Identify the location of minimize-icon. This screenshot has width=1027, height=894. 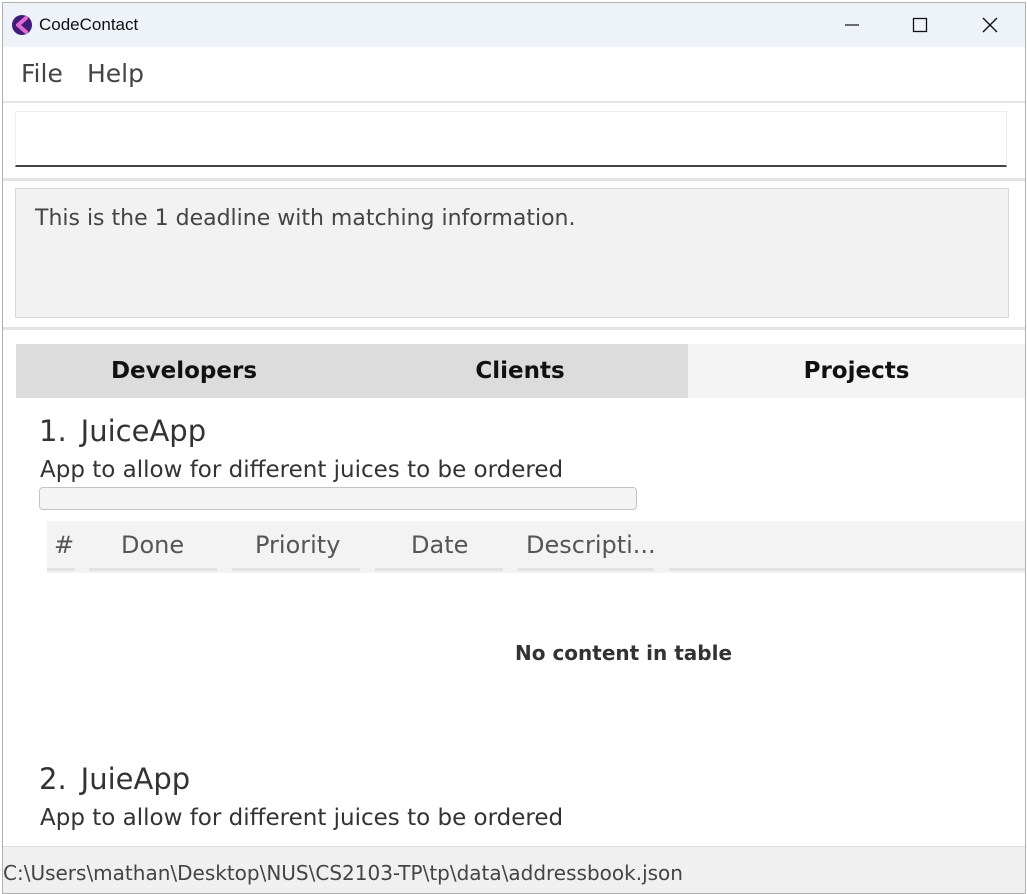
(852, 25).